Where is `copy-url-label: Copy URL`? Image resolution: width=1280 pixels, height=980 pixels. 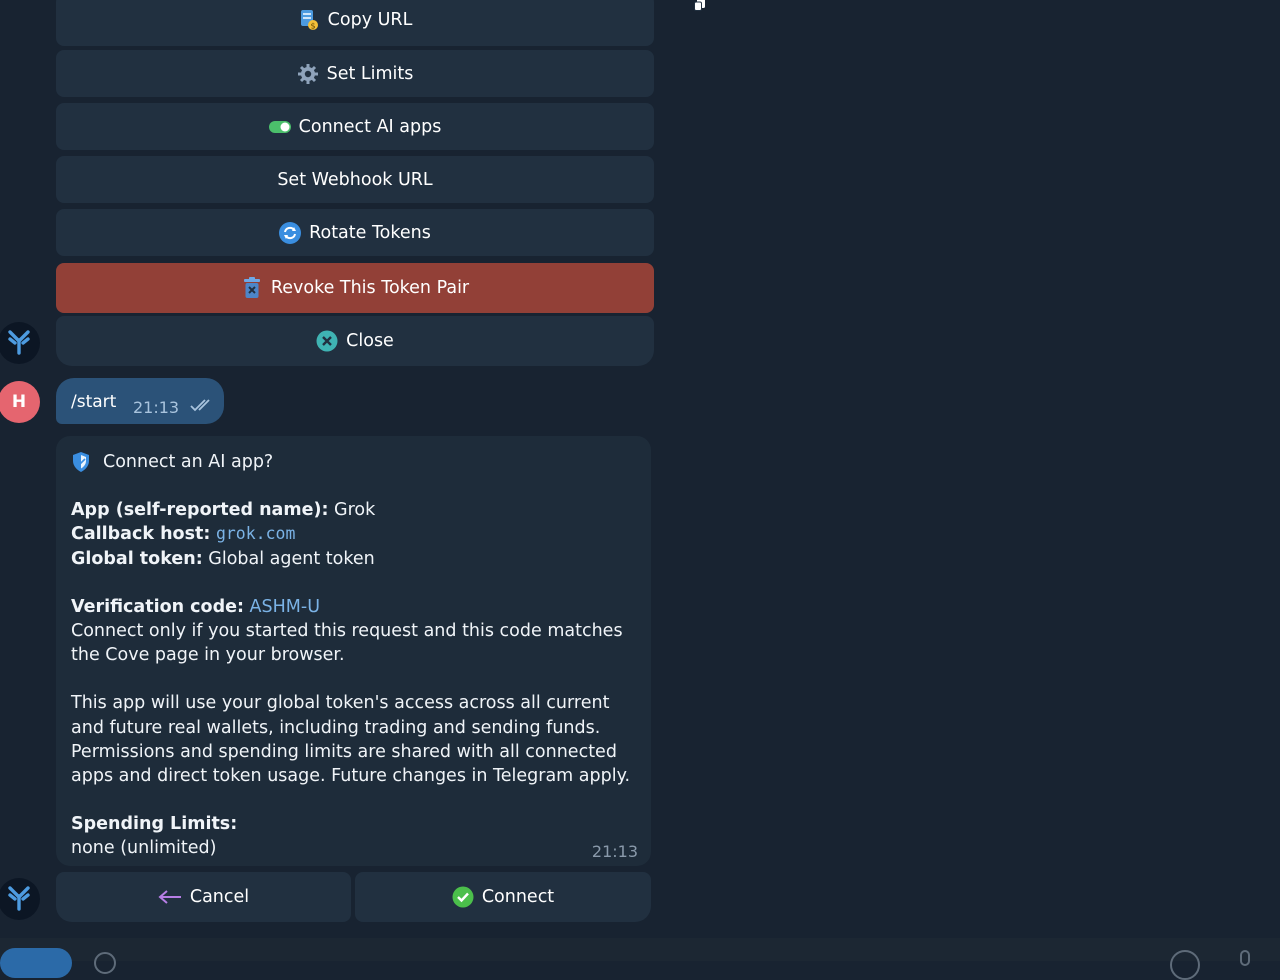
copy-url-label: Copy URL is located at coordinates (370, 20).